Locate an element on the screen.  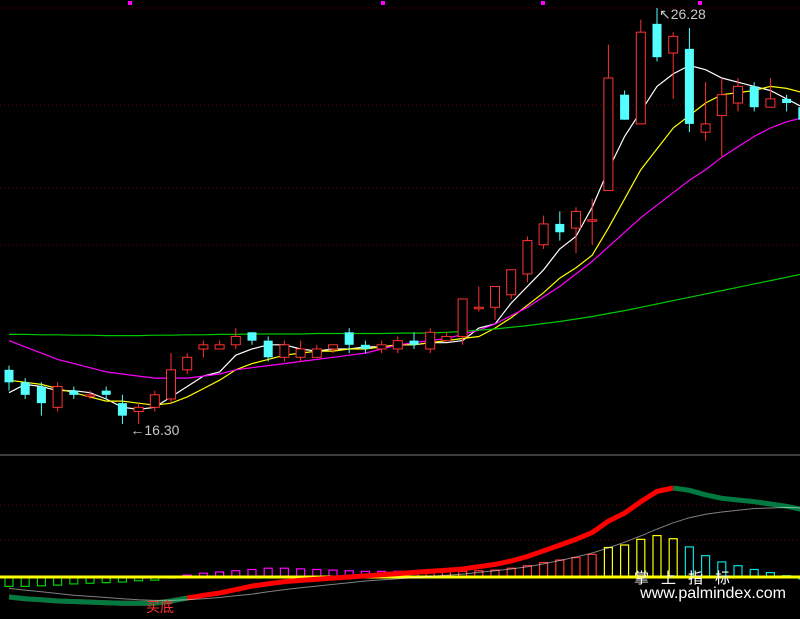
low-price-label: ←16.30 is located at coordinates (155, 430).